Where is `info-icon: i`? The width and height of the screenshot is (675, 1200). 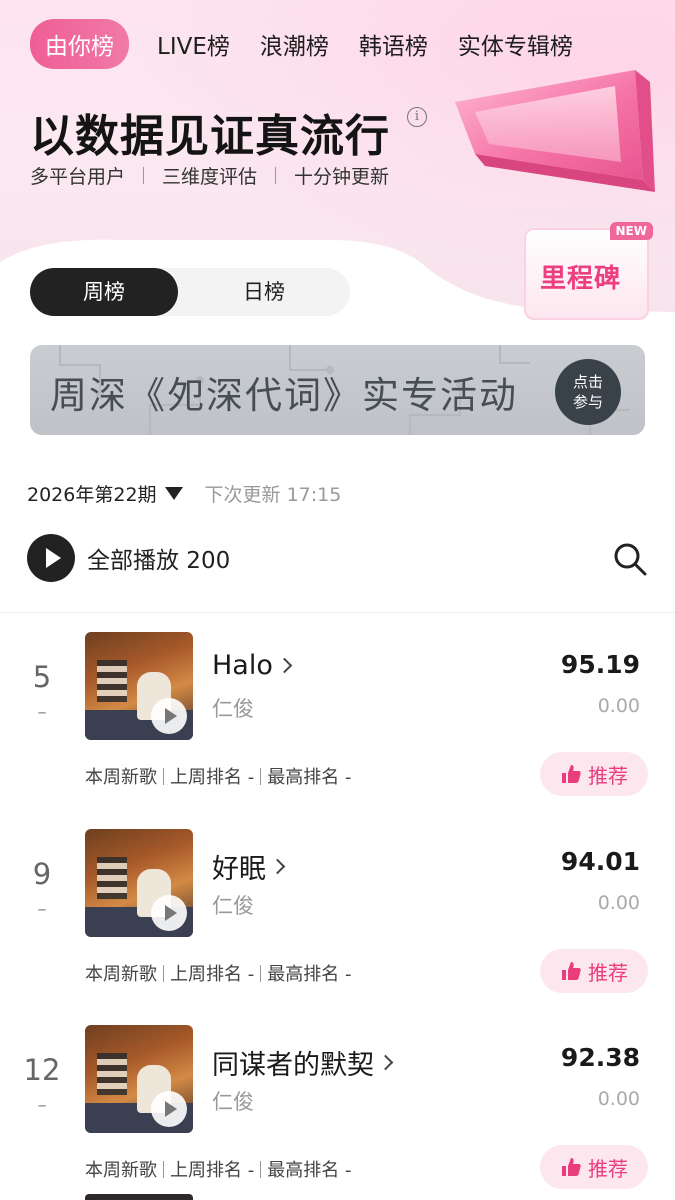 info-icon: i is located at coordinates (417, 117).